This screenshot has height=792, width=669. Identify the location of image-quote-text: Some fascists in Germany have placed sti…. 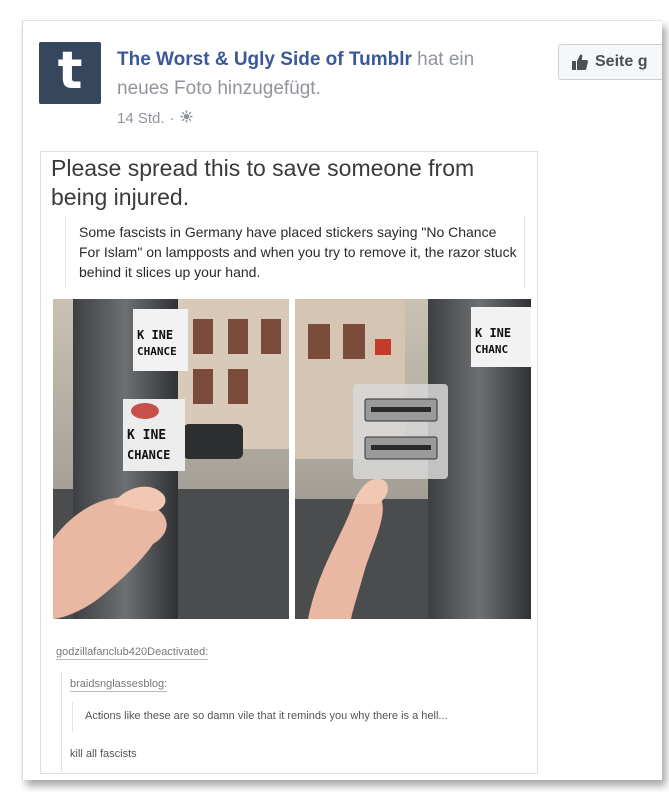
(298, 252).